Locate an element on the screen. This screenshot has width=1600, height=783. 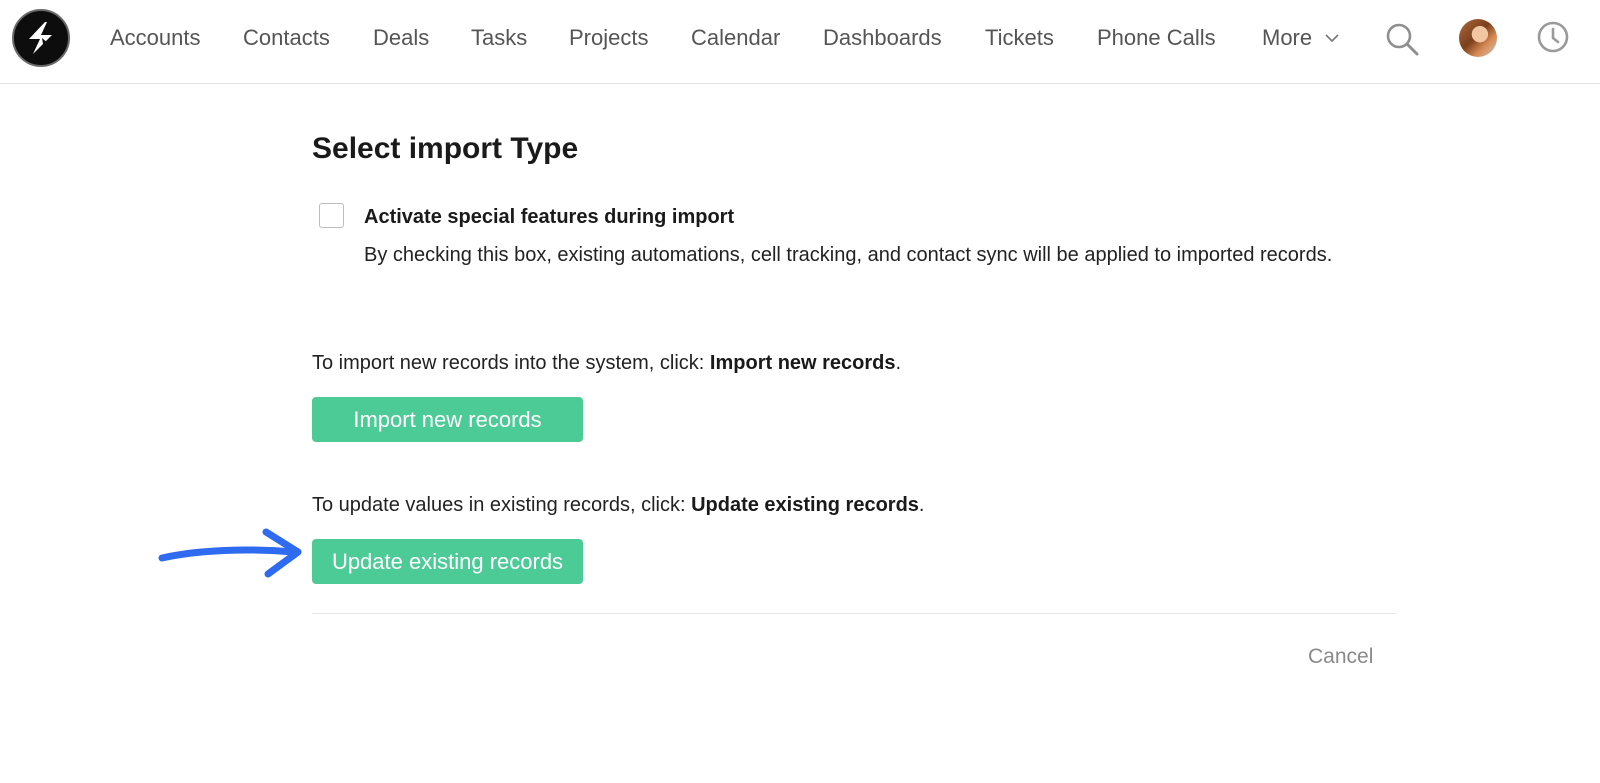
lightning-logo-glyph is located at coordinates (40, 38).